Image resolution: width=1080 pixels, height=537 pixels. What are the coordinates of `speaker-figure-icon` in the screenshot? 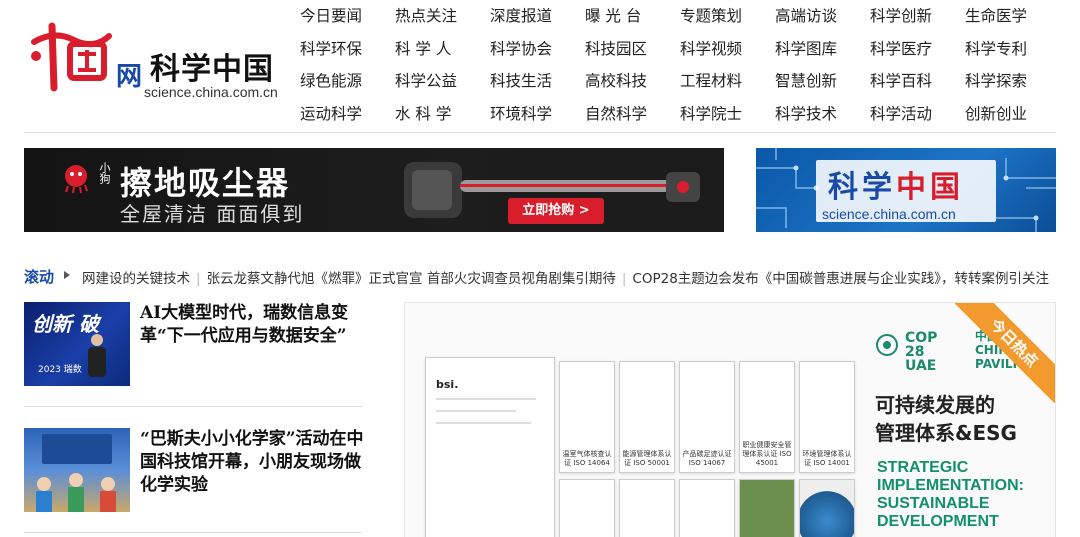 It's located at (97, 355).